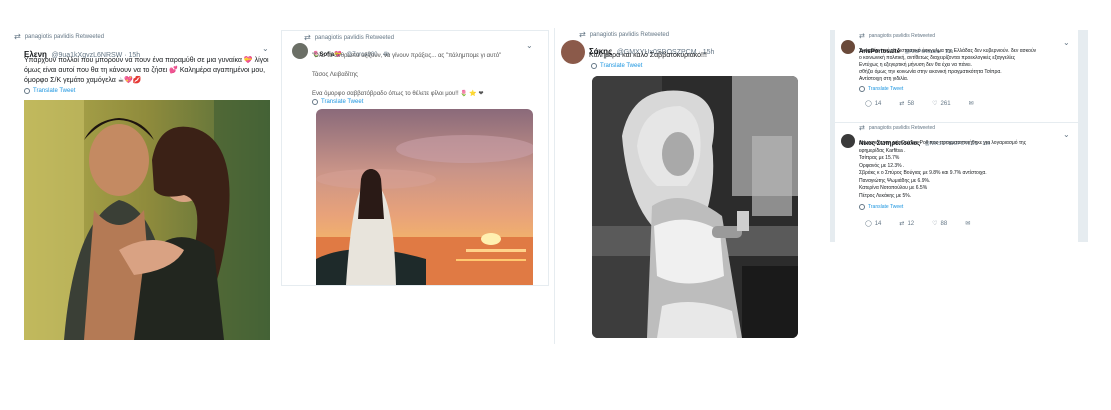  I want to click on tweet-text: Καλημέρα και καλό Σαββατοκυριακο!!!, so click(648, 55).